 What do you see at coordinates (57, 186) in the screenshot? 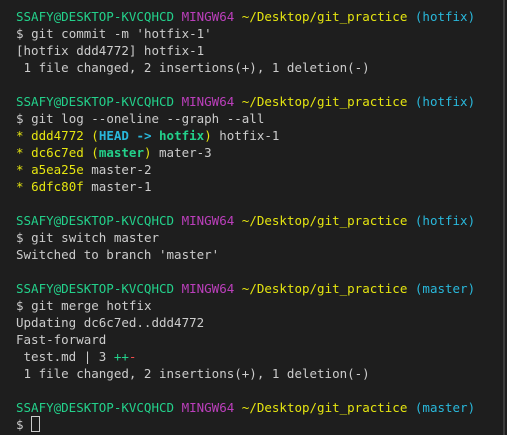
I see `commit-hash: 6dfc80f` at bounding box center [57, 186].